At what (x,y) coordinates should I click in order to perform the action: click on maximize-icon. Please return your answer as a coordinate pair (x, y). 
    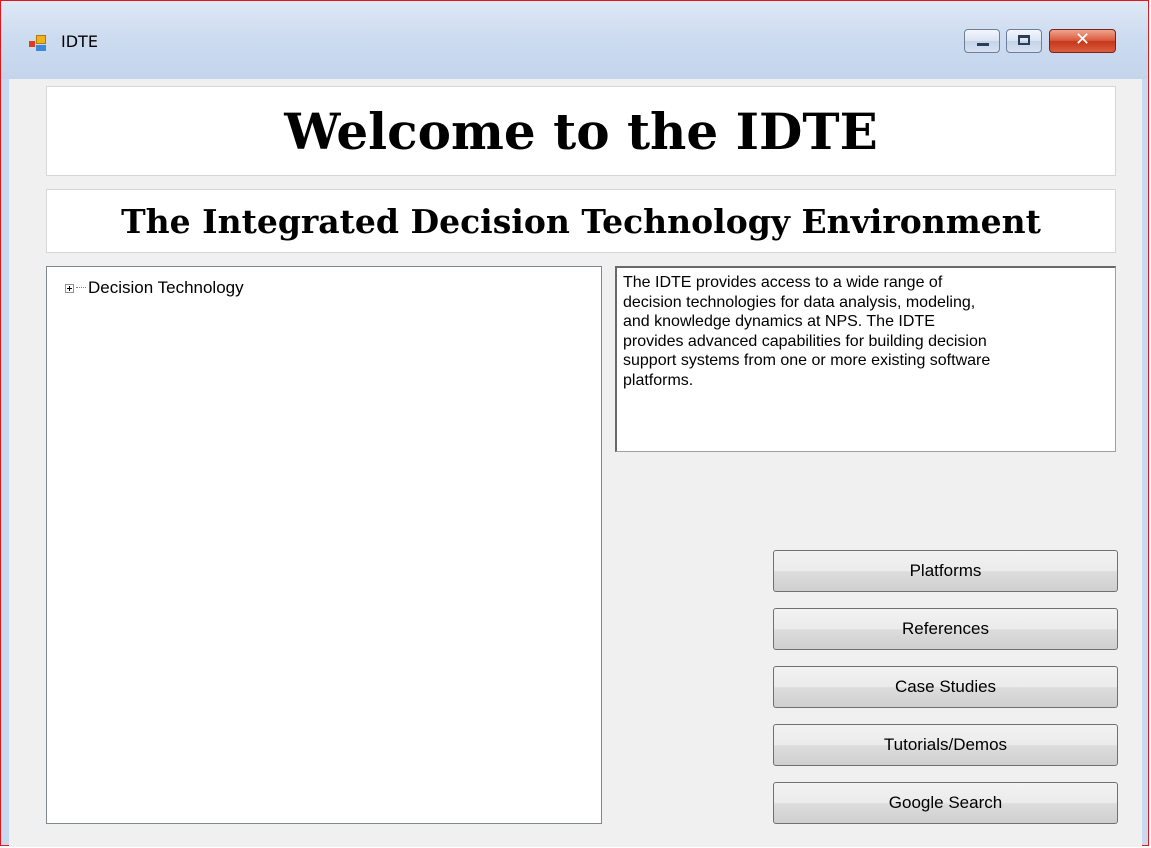
    Looking at the image, I should click on (1024, 40).